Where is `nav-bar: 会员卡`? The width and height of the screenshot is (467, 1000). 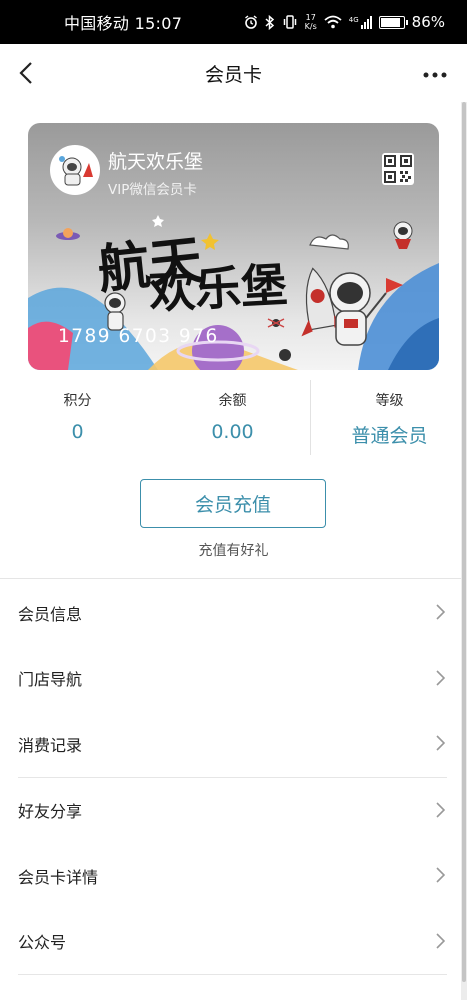
nav-bar: 会员卡 is located at coordinates (233, 73).